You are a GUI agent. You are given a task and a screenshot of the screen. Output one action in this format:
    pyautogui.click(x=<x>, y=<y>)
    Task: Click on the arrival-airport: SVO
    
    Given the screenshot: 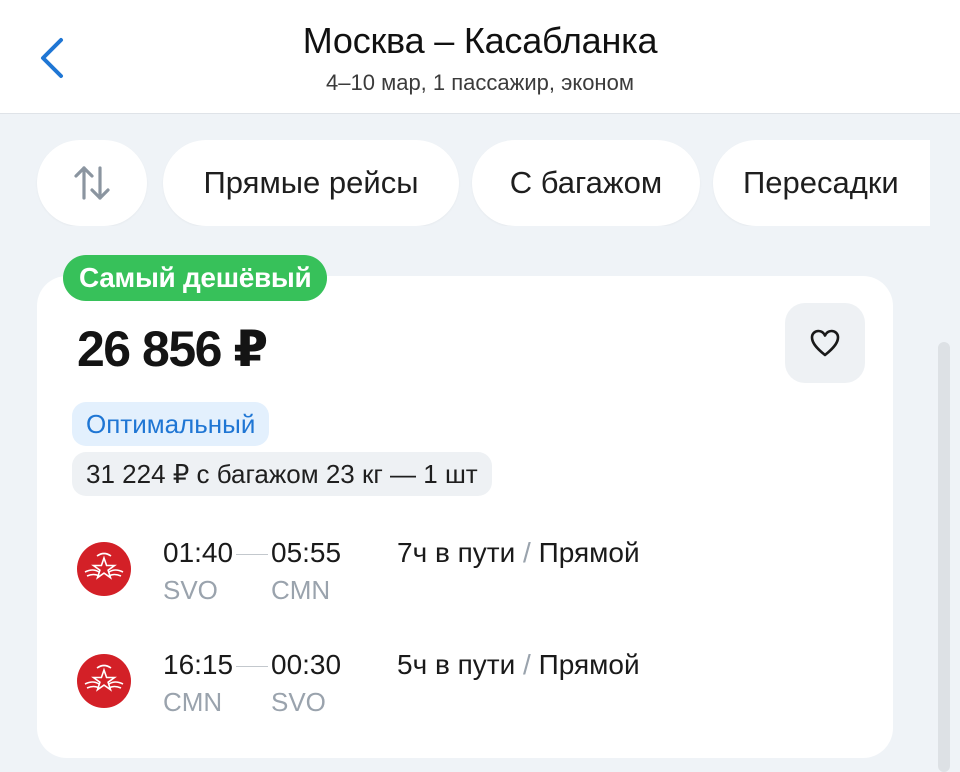 What is the action you would take?
    pyautogui.click(x=298, y=702)
    